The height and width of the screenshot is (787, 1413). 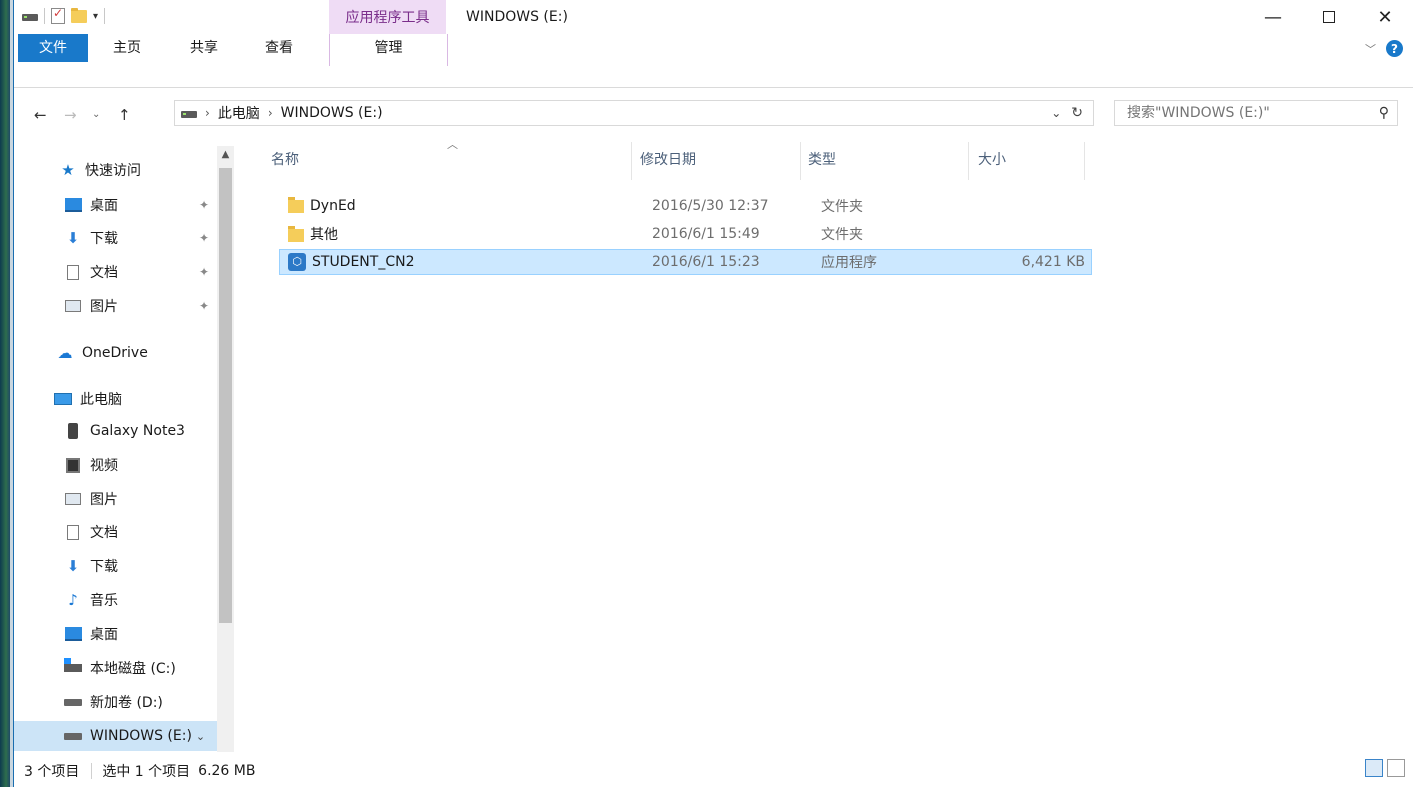 I want to click on tab-file: 文件, so click(x=53, y=48).